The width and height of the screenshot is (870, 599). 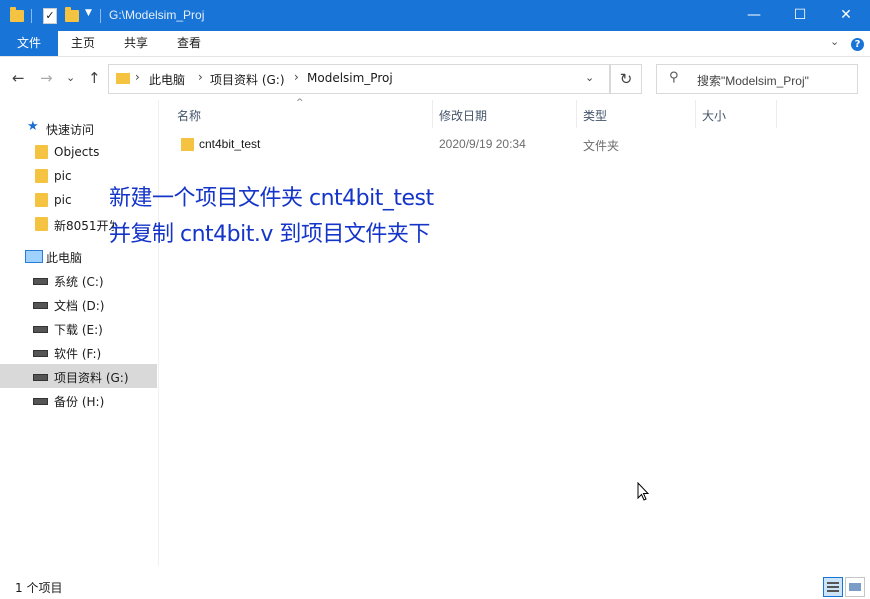 I want to click on sidebar-item-label: 备份 (H:), so click(x=79, y=402).